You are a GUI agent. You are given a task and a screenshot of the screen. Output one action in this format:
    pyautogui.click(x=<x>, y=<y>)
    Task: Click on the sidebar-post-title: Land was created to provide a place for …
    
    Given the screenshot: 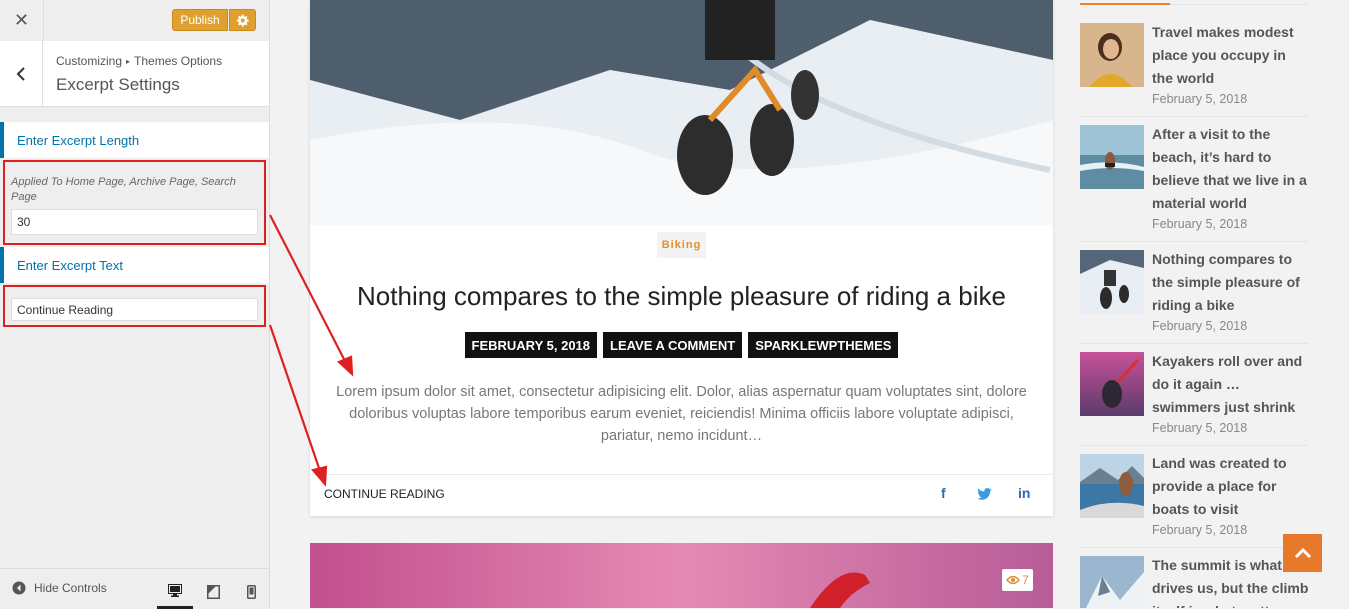 What is the action you would take?
    pyautogui.click(x=1231, y=486)
    